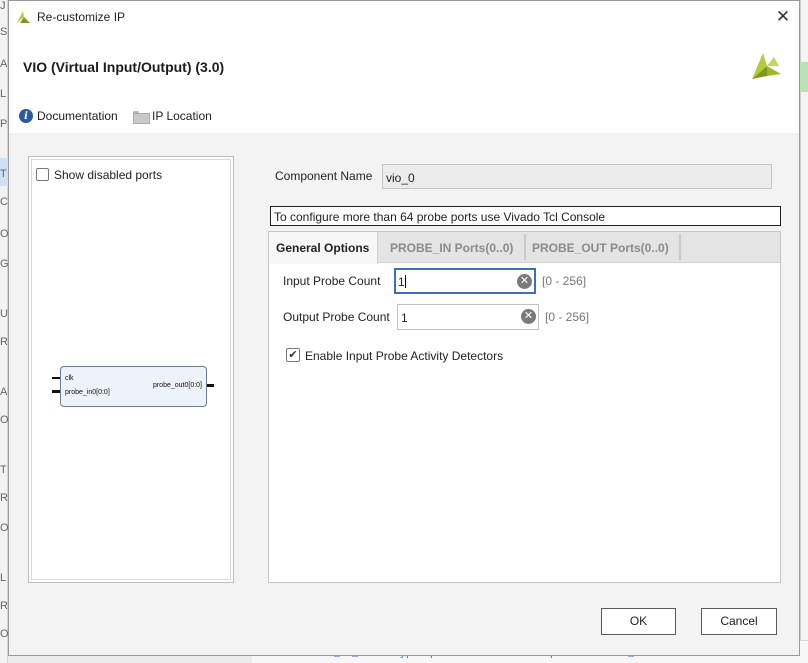  What do you see at coordinates (404, 17) in the screenshot?
I see `titlebar: Re-customize IP ✕` at bounding box center [404, 17].